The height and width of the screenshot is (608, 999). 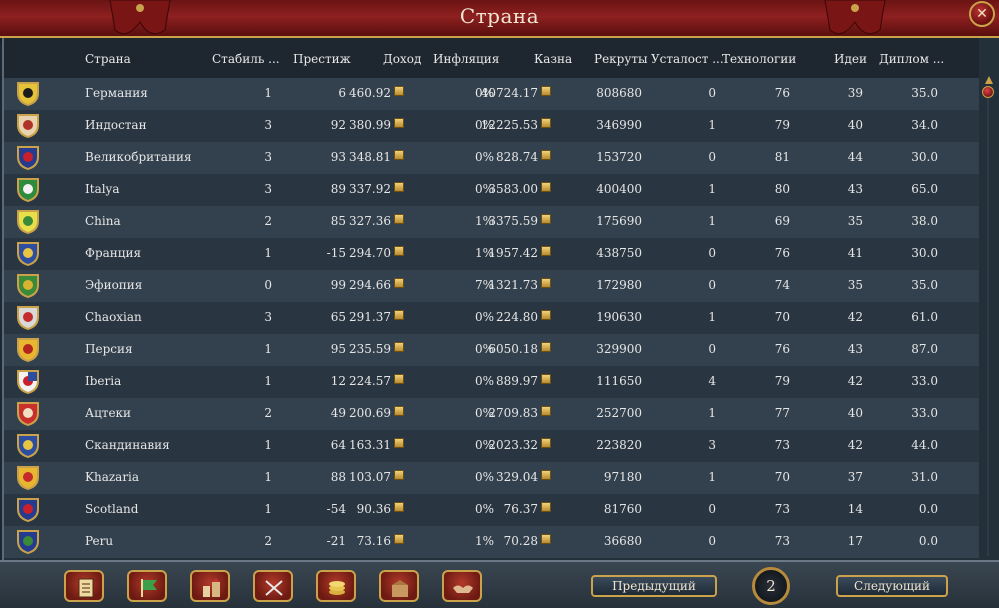 I want to click on country-name: Великобритания, so click(x=138, y=157).